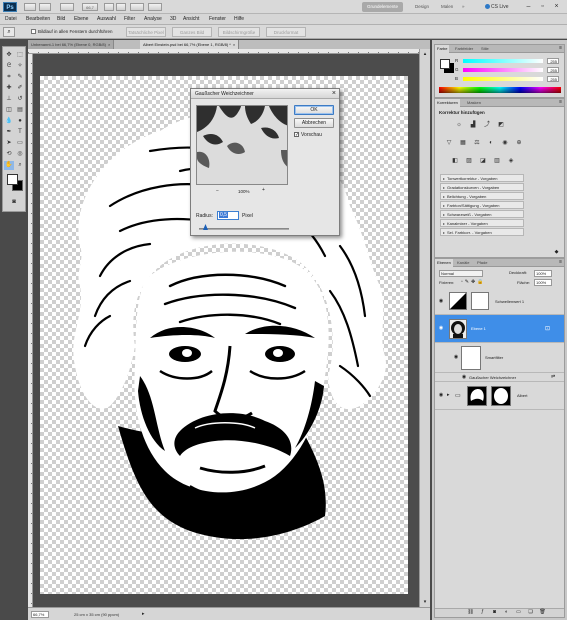  What do you see at coordinates (20, 77) in the screenshot?
I see `eyedropper-icon: ✎` at bounding box center [20, 77].